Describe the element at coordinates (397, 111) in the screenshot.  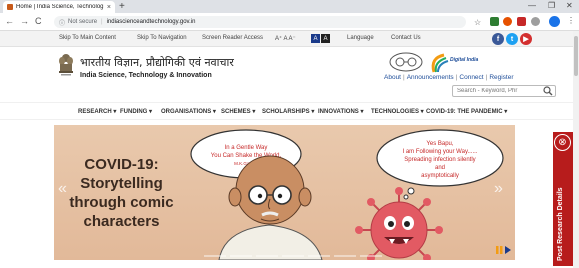
I see `nav-technologies: TECHNOLOGIES ▾` at that location.